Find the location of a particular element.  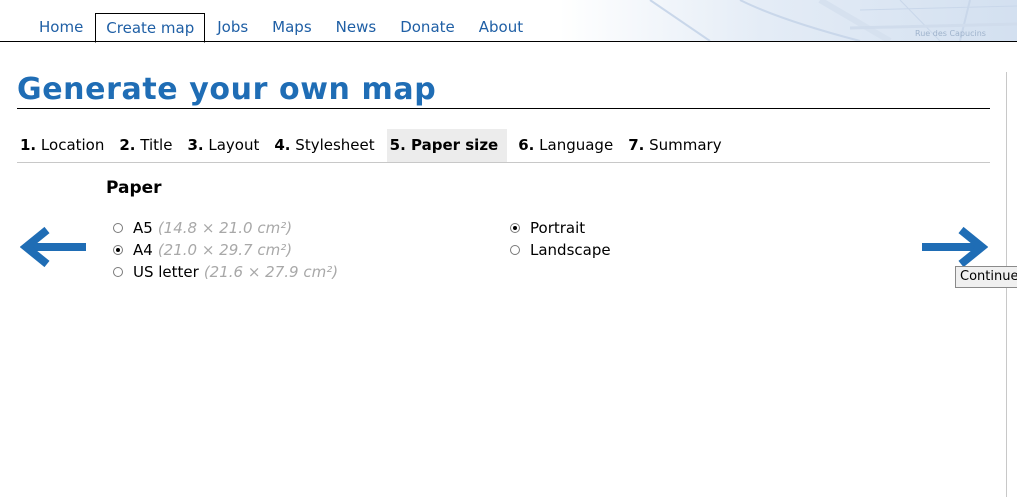

map-street-label: Rue des Capucins is located at coordinates (950, 33).